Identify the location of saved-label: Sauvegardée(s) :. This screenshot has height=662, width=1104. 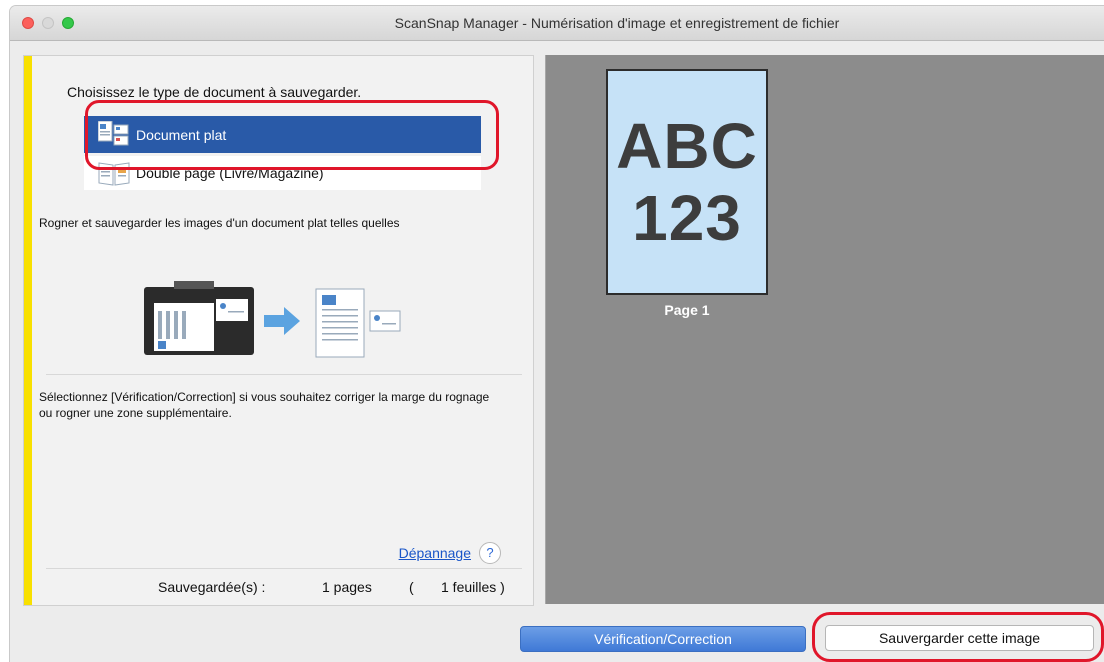
(212, 587).